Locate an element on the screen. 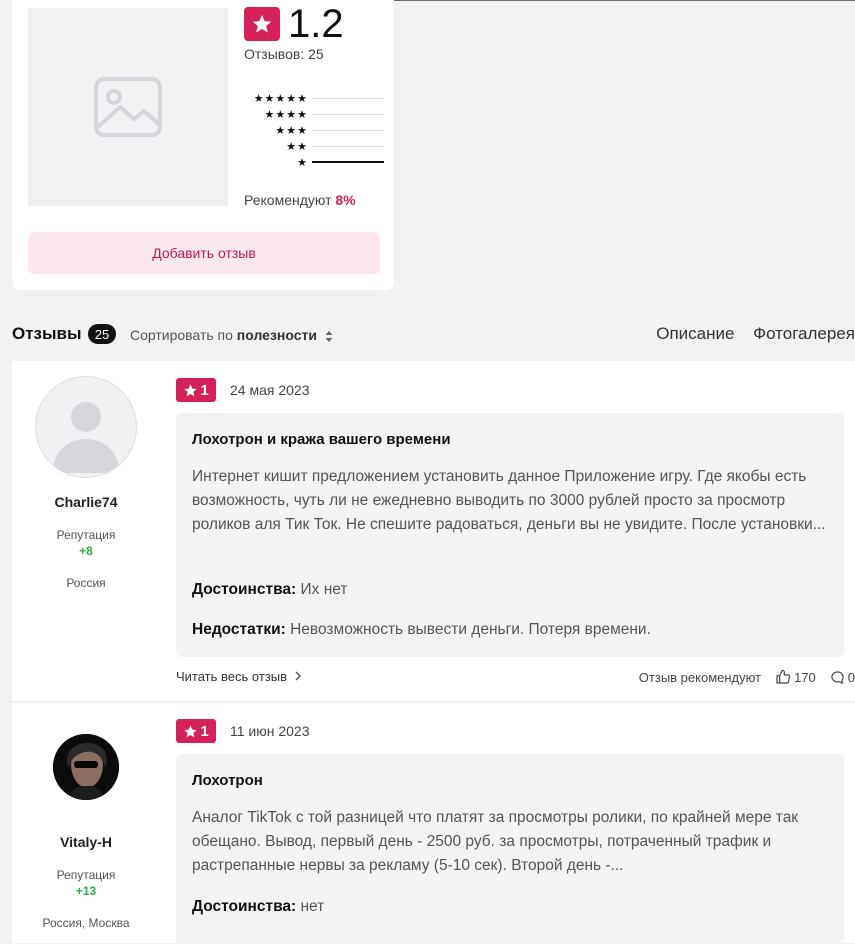  review-count: Отзывов: 25 is located at coordinates (284, 54).